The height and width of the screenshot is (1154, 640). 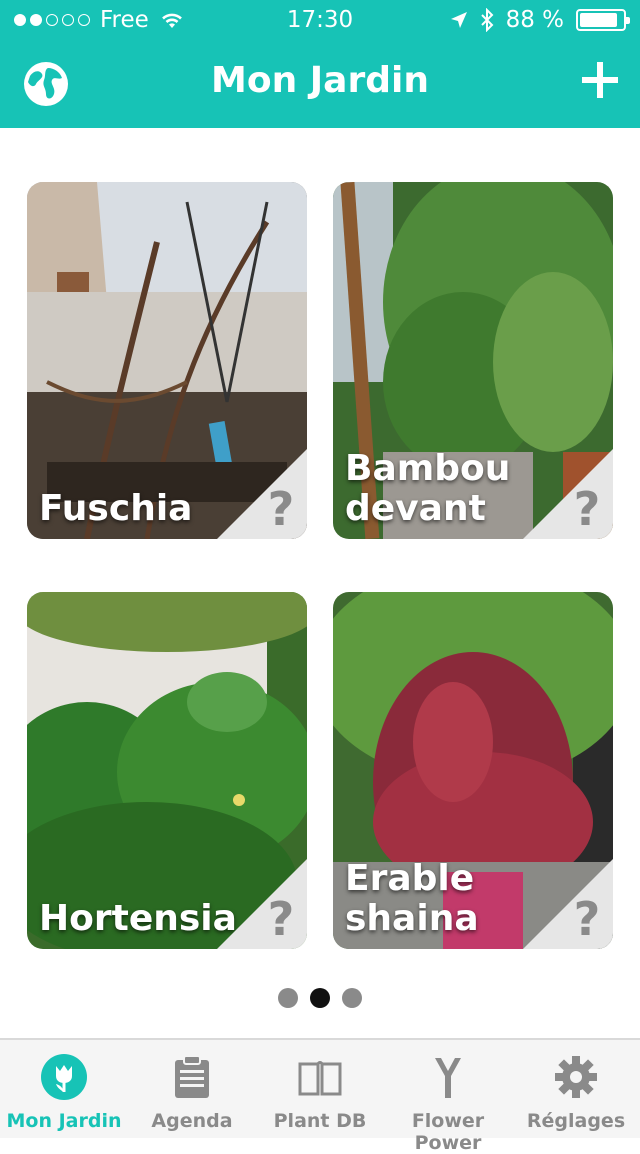 I want to click on page-indicator, so click(x=320, y=998).